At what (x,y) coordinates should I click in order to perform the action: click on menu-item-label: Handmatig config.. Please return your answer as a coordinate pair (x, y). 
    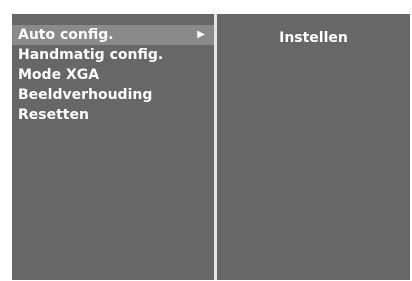
    Looking at the image, I should click on (91, 55).